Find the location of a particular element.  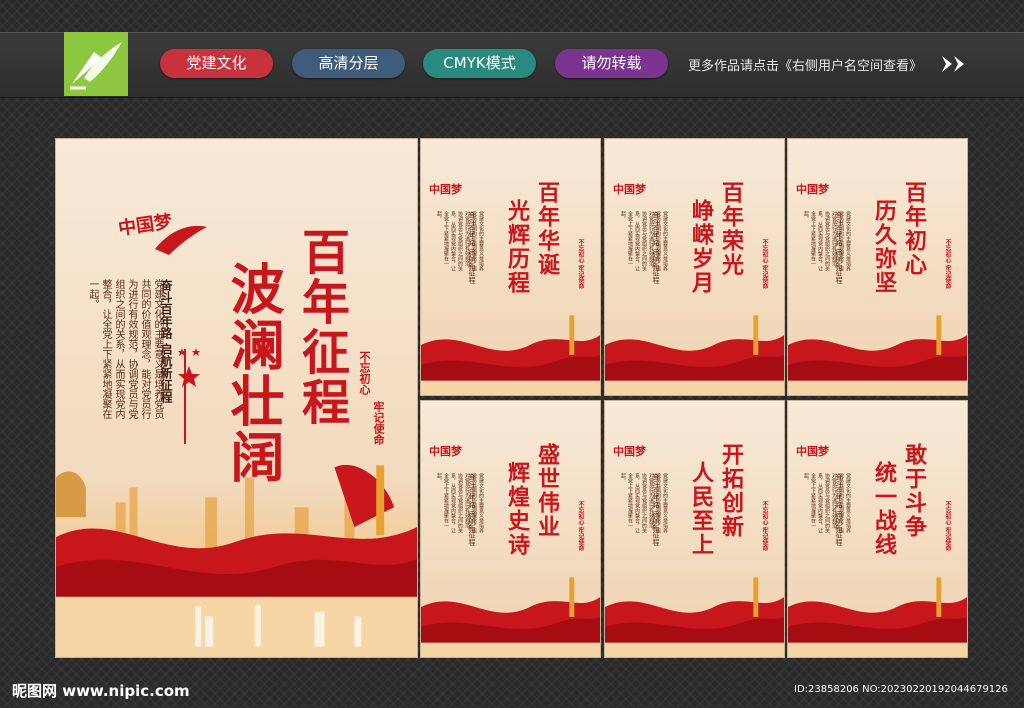

slogan-2: 牢记使命 is located at coordinates (378, 423).